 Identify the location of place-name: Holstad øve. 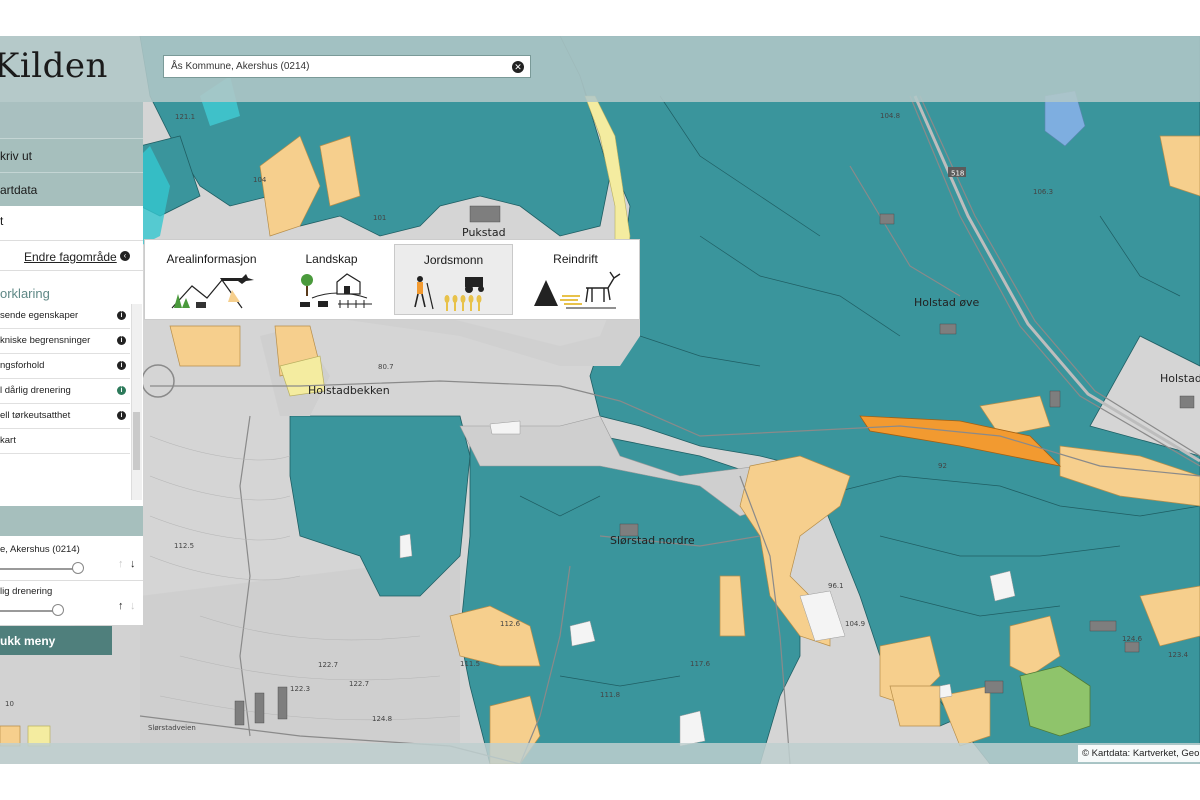
(947, 302).